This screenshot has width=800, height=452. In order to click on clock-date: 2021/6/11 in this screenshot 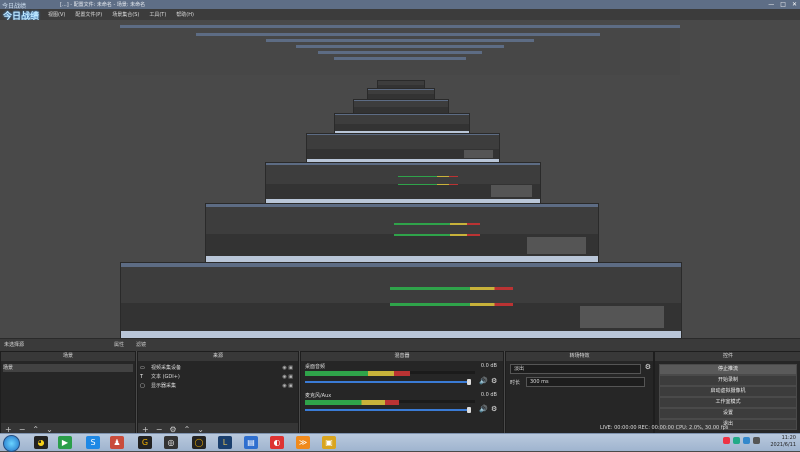, I will do `click(783, 445)`.